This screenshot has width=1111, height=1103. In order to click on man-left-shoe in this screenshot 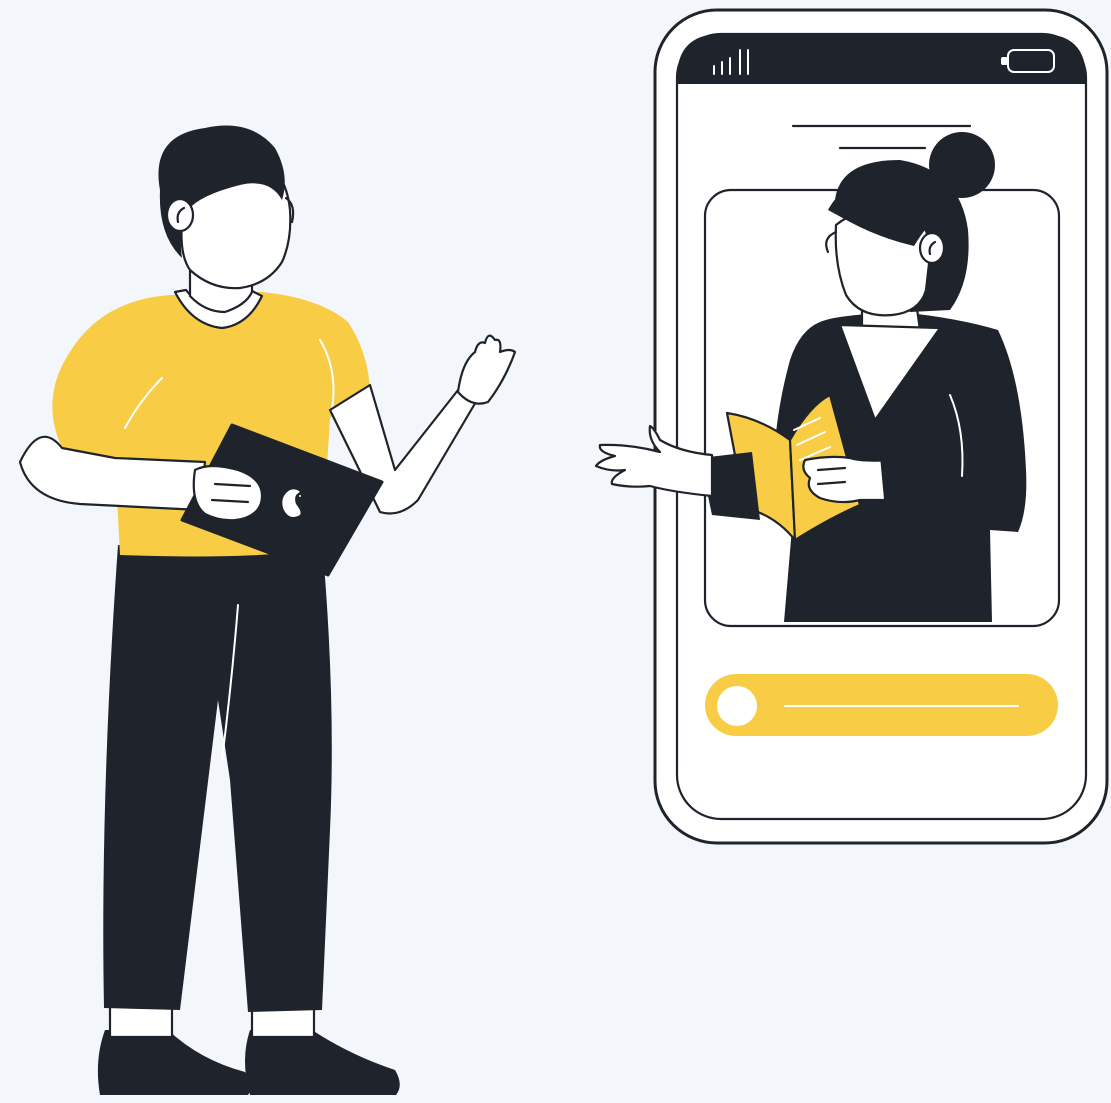, I will do `click(174, 1062)`.